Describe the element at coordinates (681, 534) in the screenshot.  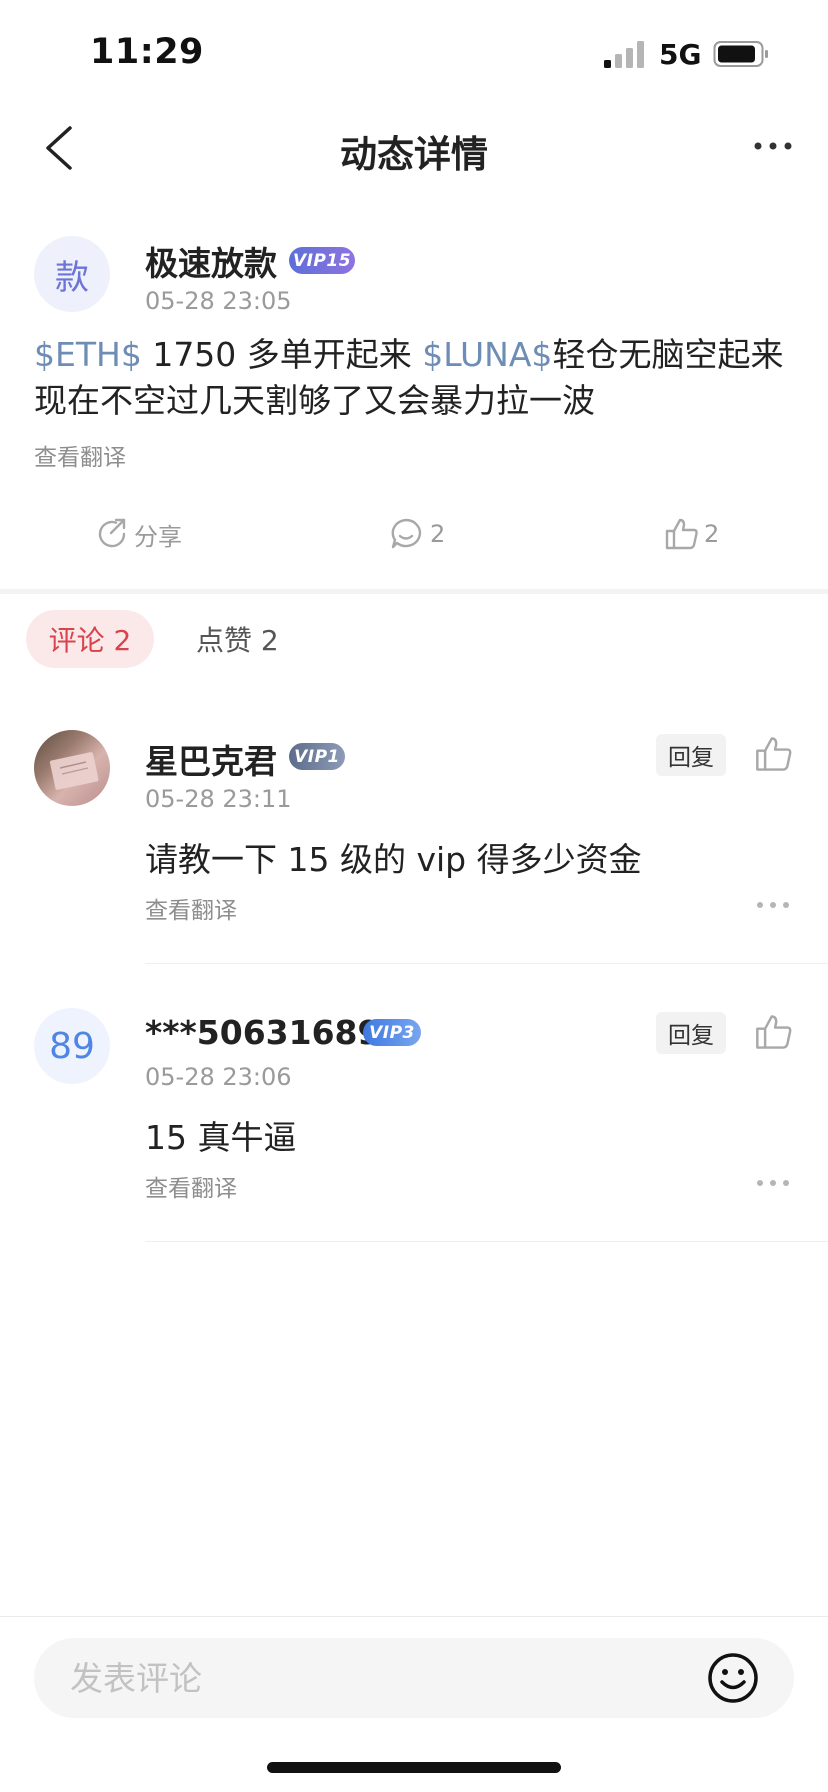
I see `thumbs-up-icon` at that location.